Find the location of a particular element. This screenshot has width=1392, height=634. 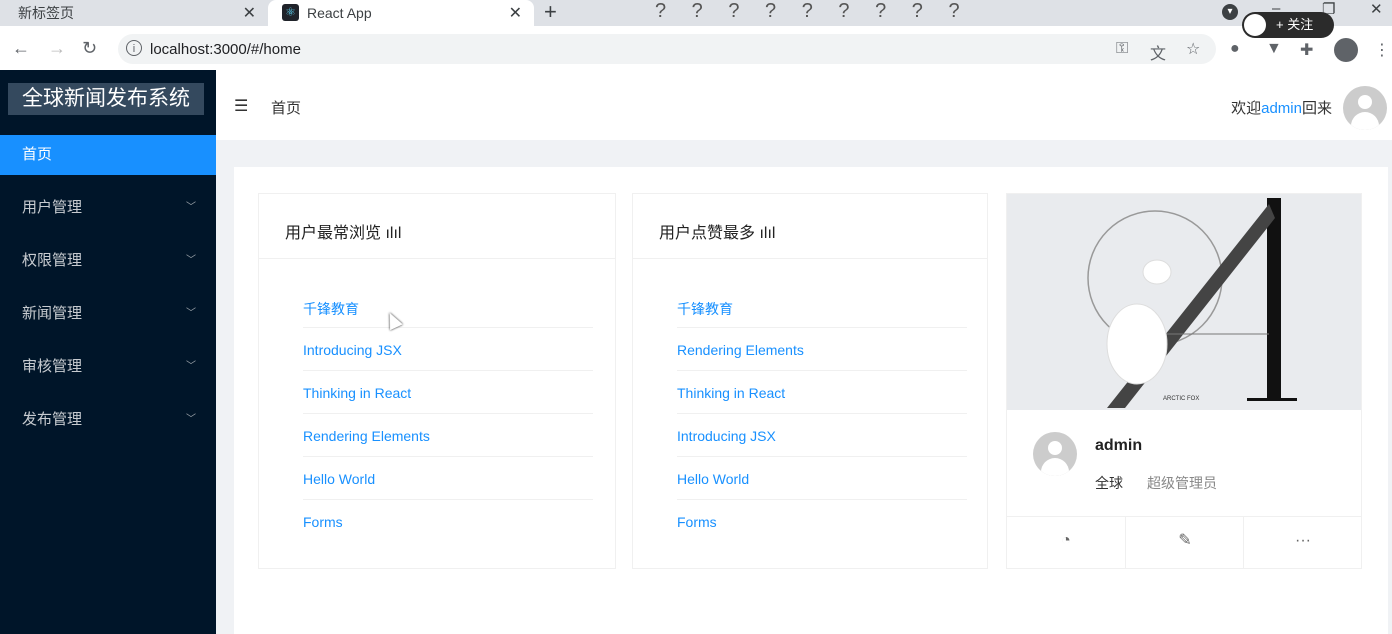

tab-search-icon: ▾ is located at coordinates (1230, 12).